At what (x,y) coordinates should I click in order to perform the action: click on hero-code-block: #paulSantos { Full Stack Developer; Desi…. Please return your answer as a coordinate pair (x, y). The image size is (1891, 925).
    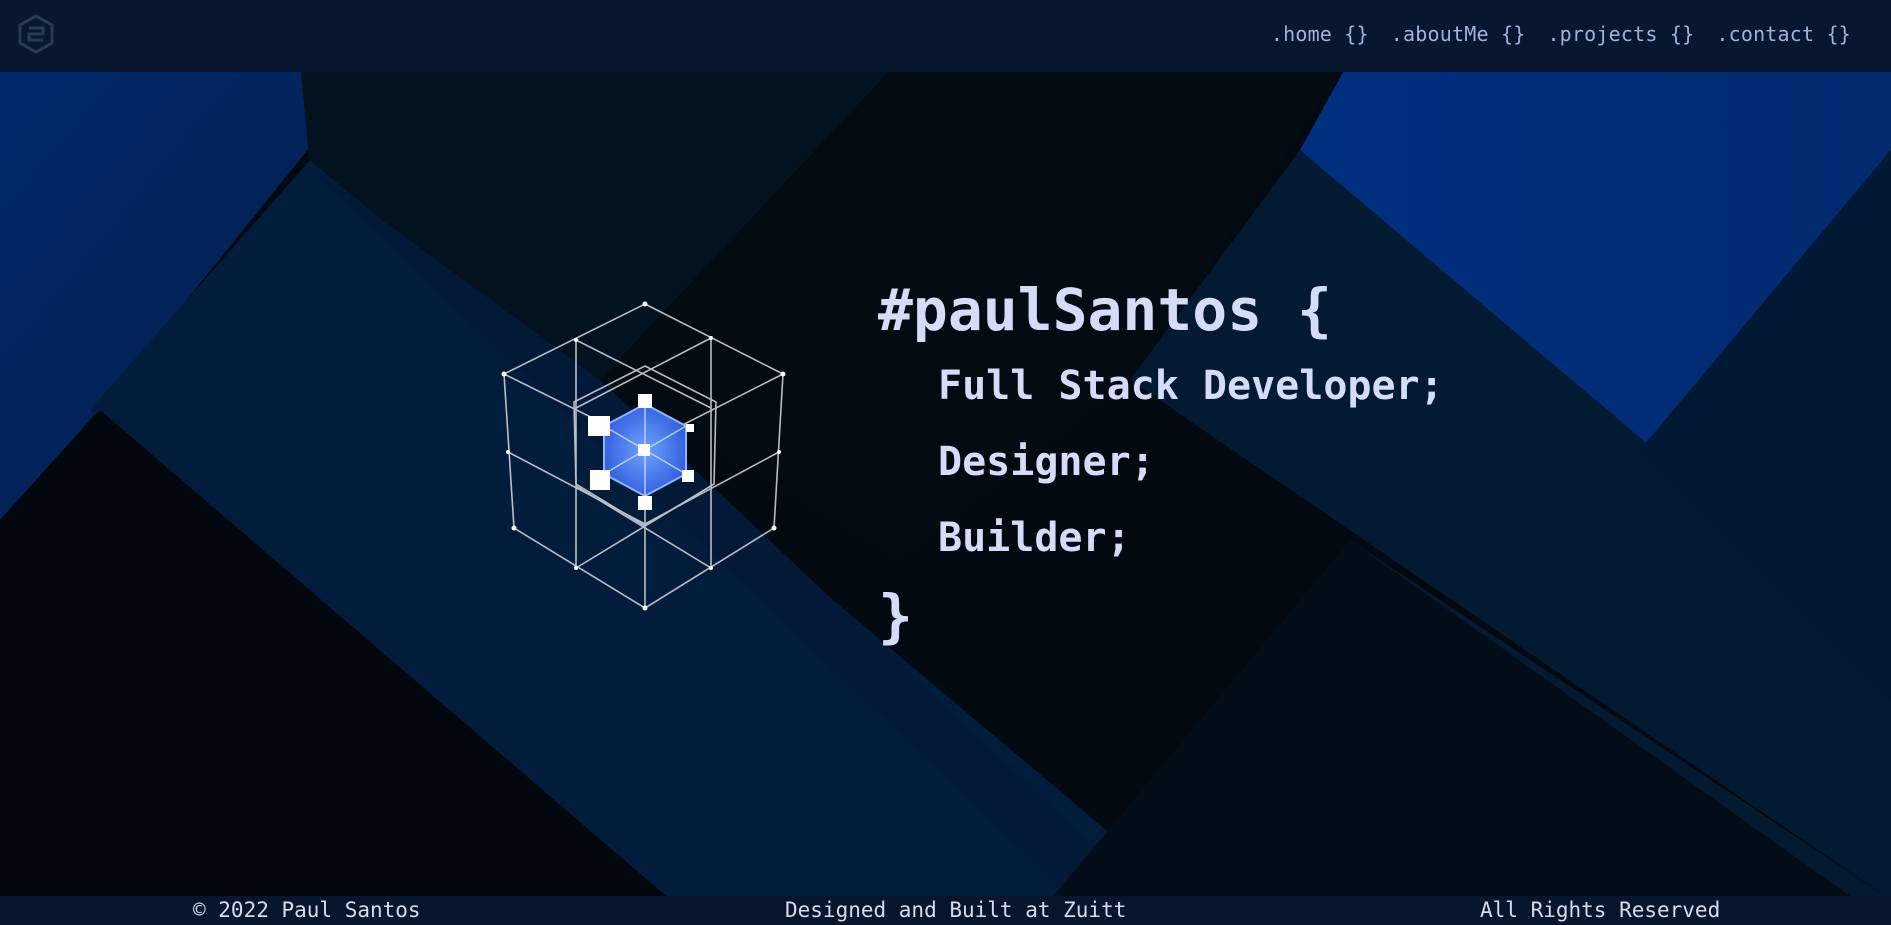
    Looking at the image, I should click on (1161, 464).